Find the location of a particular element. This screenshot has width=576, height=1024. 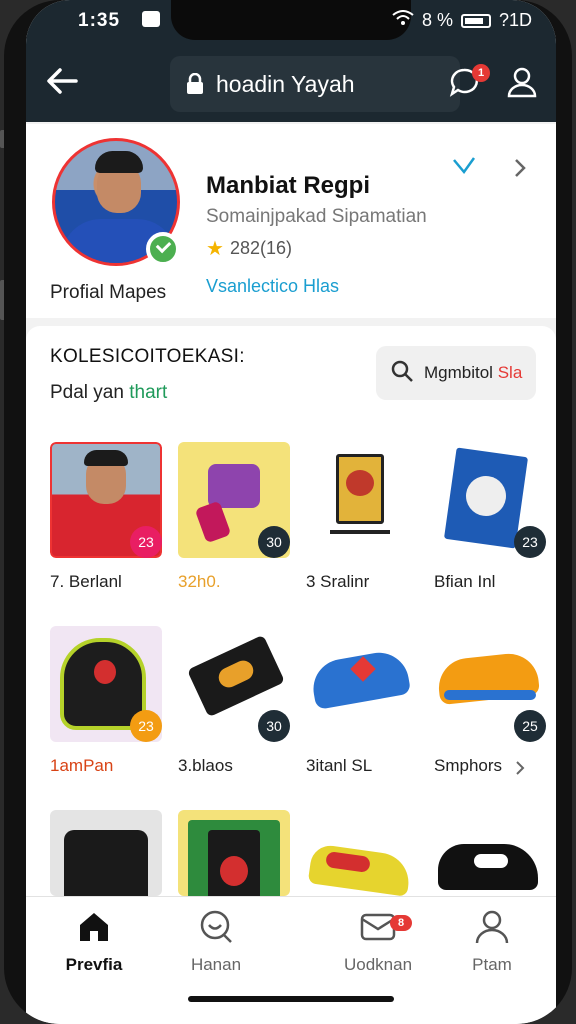

camera-notch is located at coordinates (291, 20).